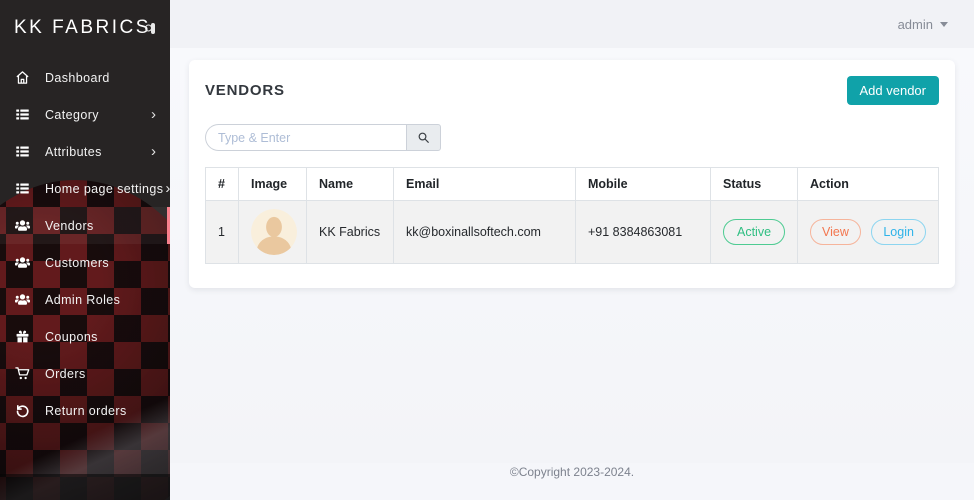 The image size is (974, 500). I want to click on sidebar-item-home-page-settings: Home page settings ›, so click(85, 188).